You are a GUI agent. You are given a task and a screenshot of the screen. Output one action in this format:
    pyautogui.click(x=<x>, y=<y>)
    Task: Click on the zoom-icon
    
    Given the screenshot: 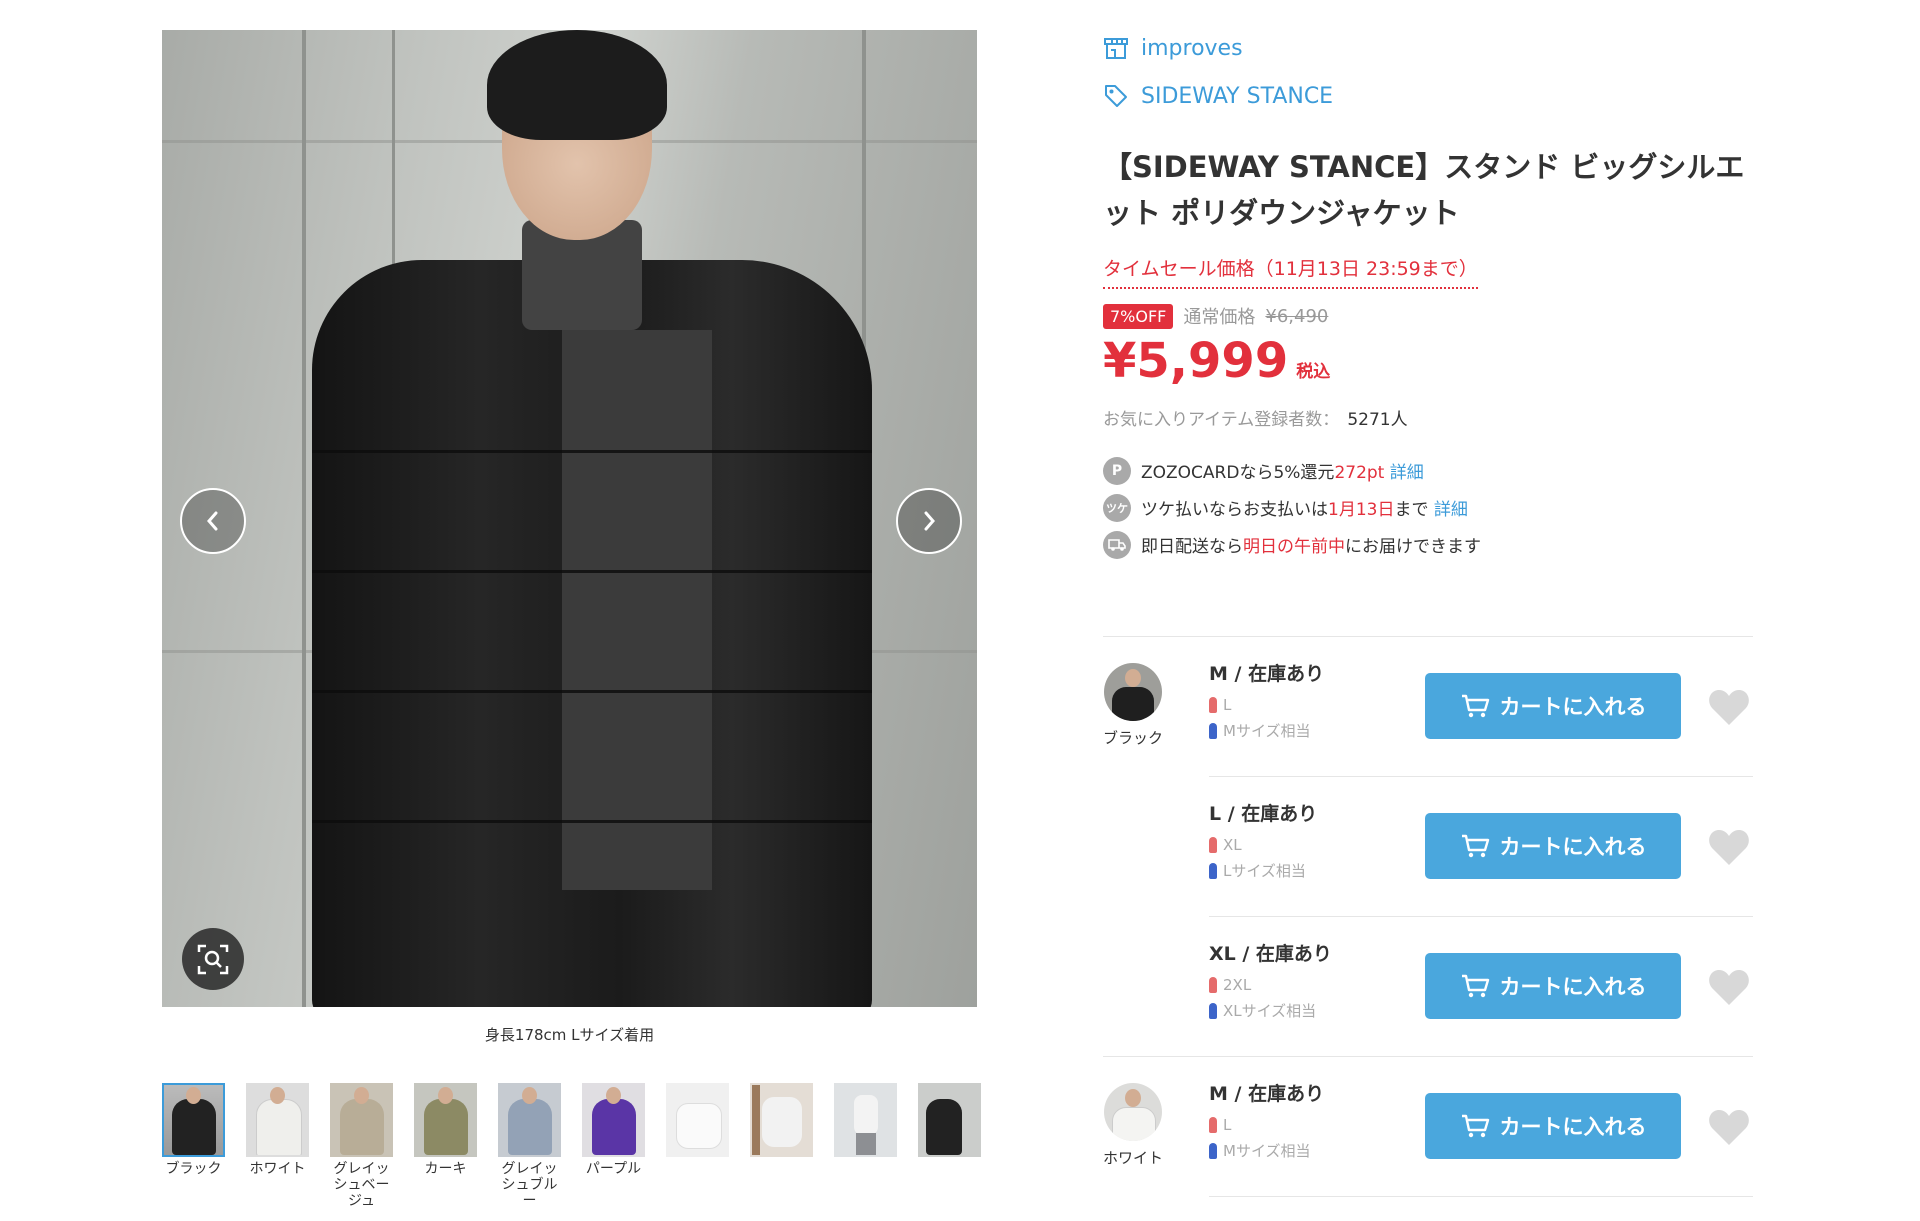 What is the action you would take?
    pyautogui.click(x=213, y=959)
    